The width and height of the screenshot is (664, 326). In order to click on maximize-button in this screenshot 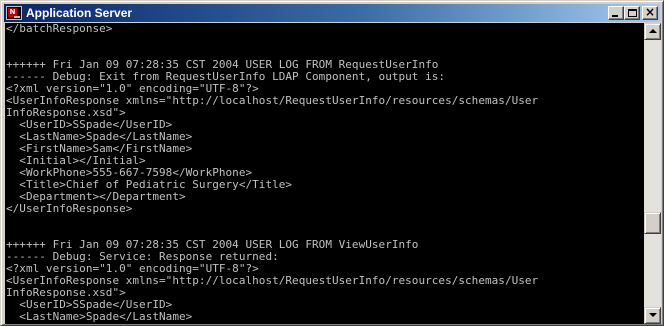, I will do `click(632, 13)`.